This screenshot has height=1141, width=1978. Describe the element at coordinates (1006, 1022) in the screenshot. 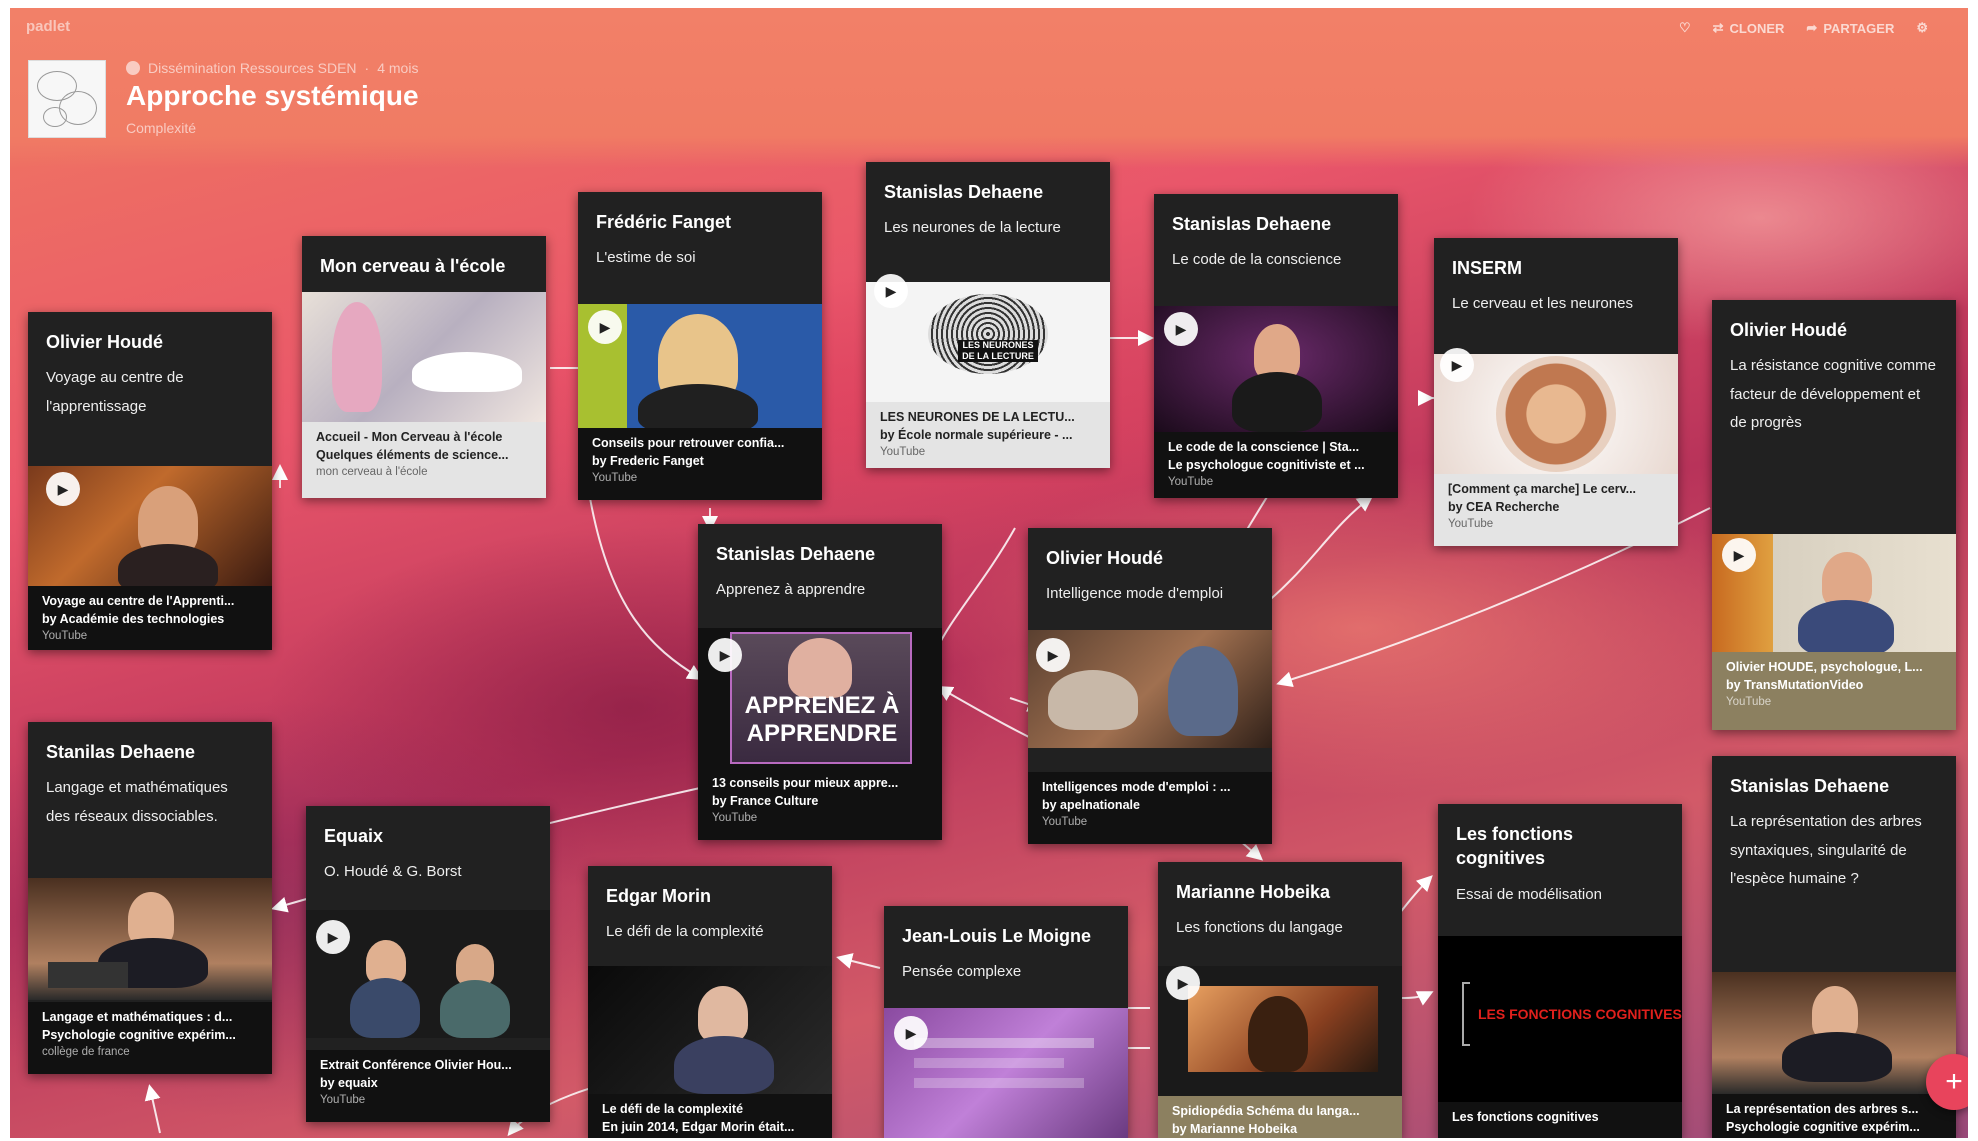

I see `post-card: Jean-Louis Le Moigne Pensée complexe ▶` at that location.